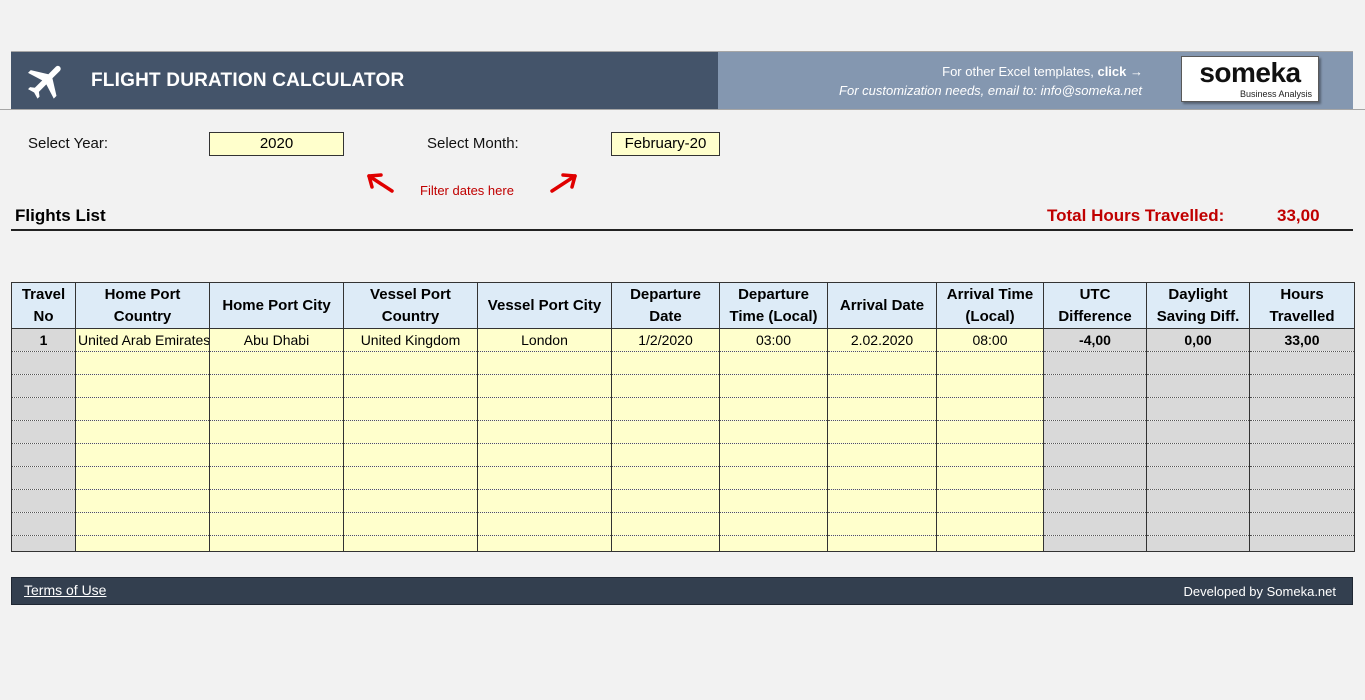  What do you see at coordinates (1095, 340) in the screenshot?
I see `utc-diff-cell: -4,00` at bounding box center [1095, 340].